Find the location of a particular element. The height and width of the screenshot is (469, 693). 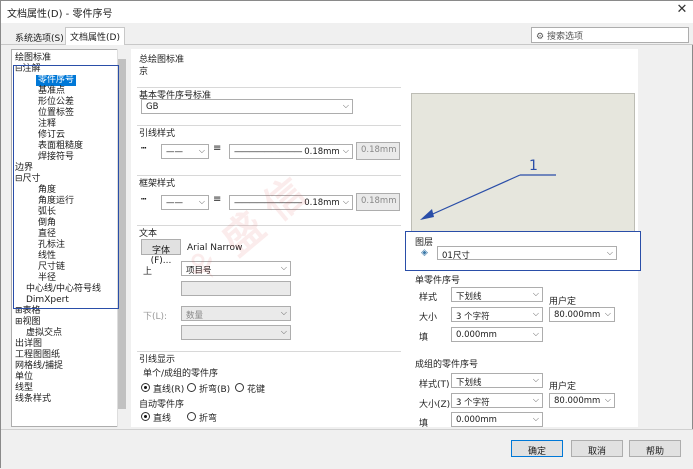

group-user-defined-size: 80.000mm ⌵ is located at coordinates (582, 400).